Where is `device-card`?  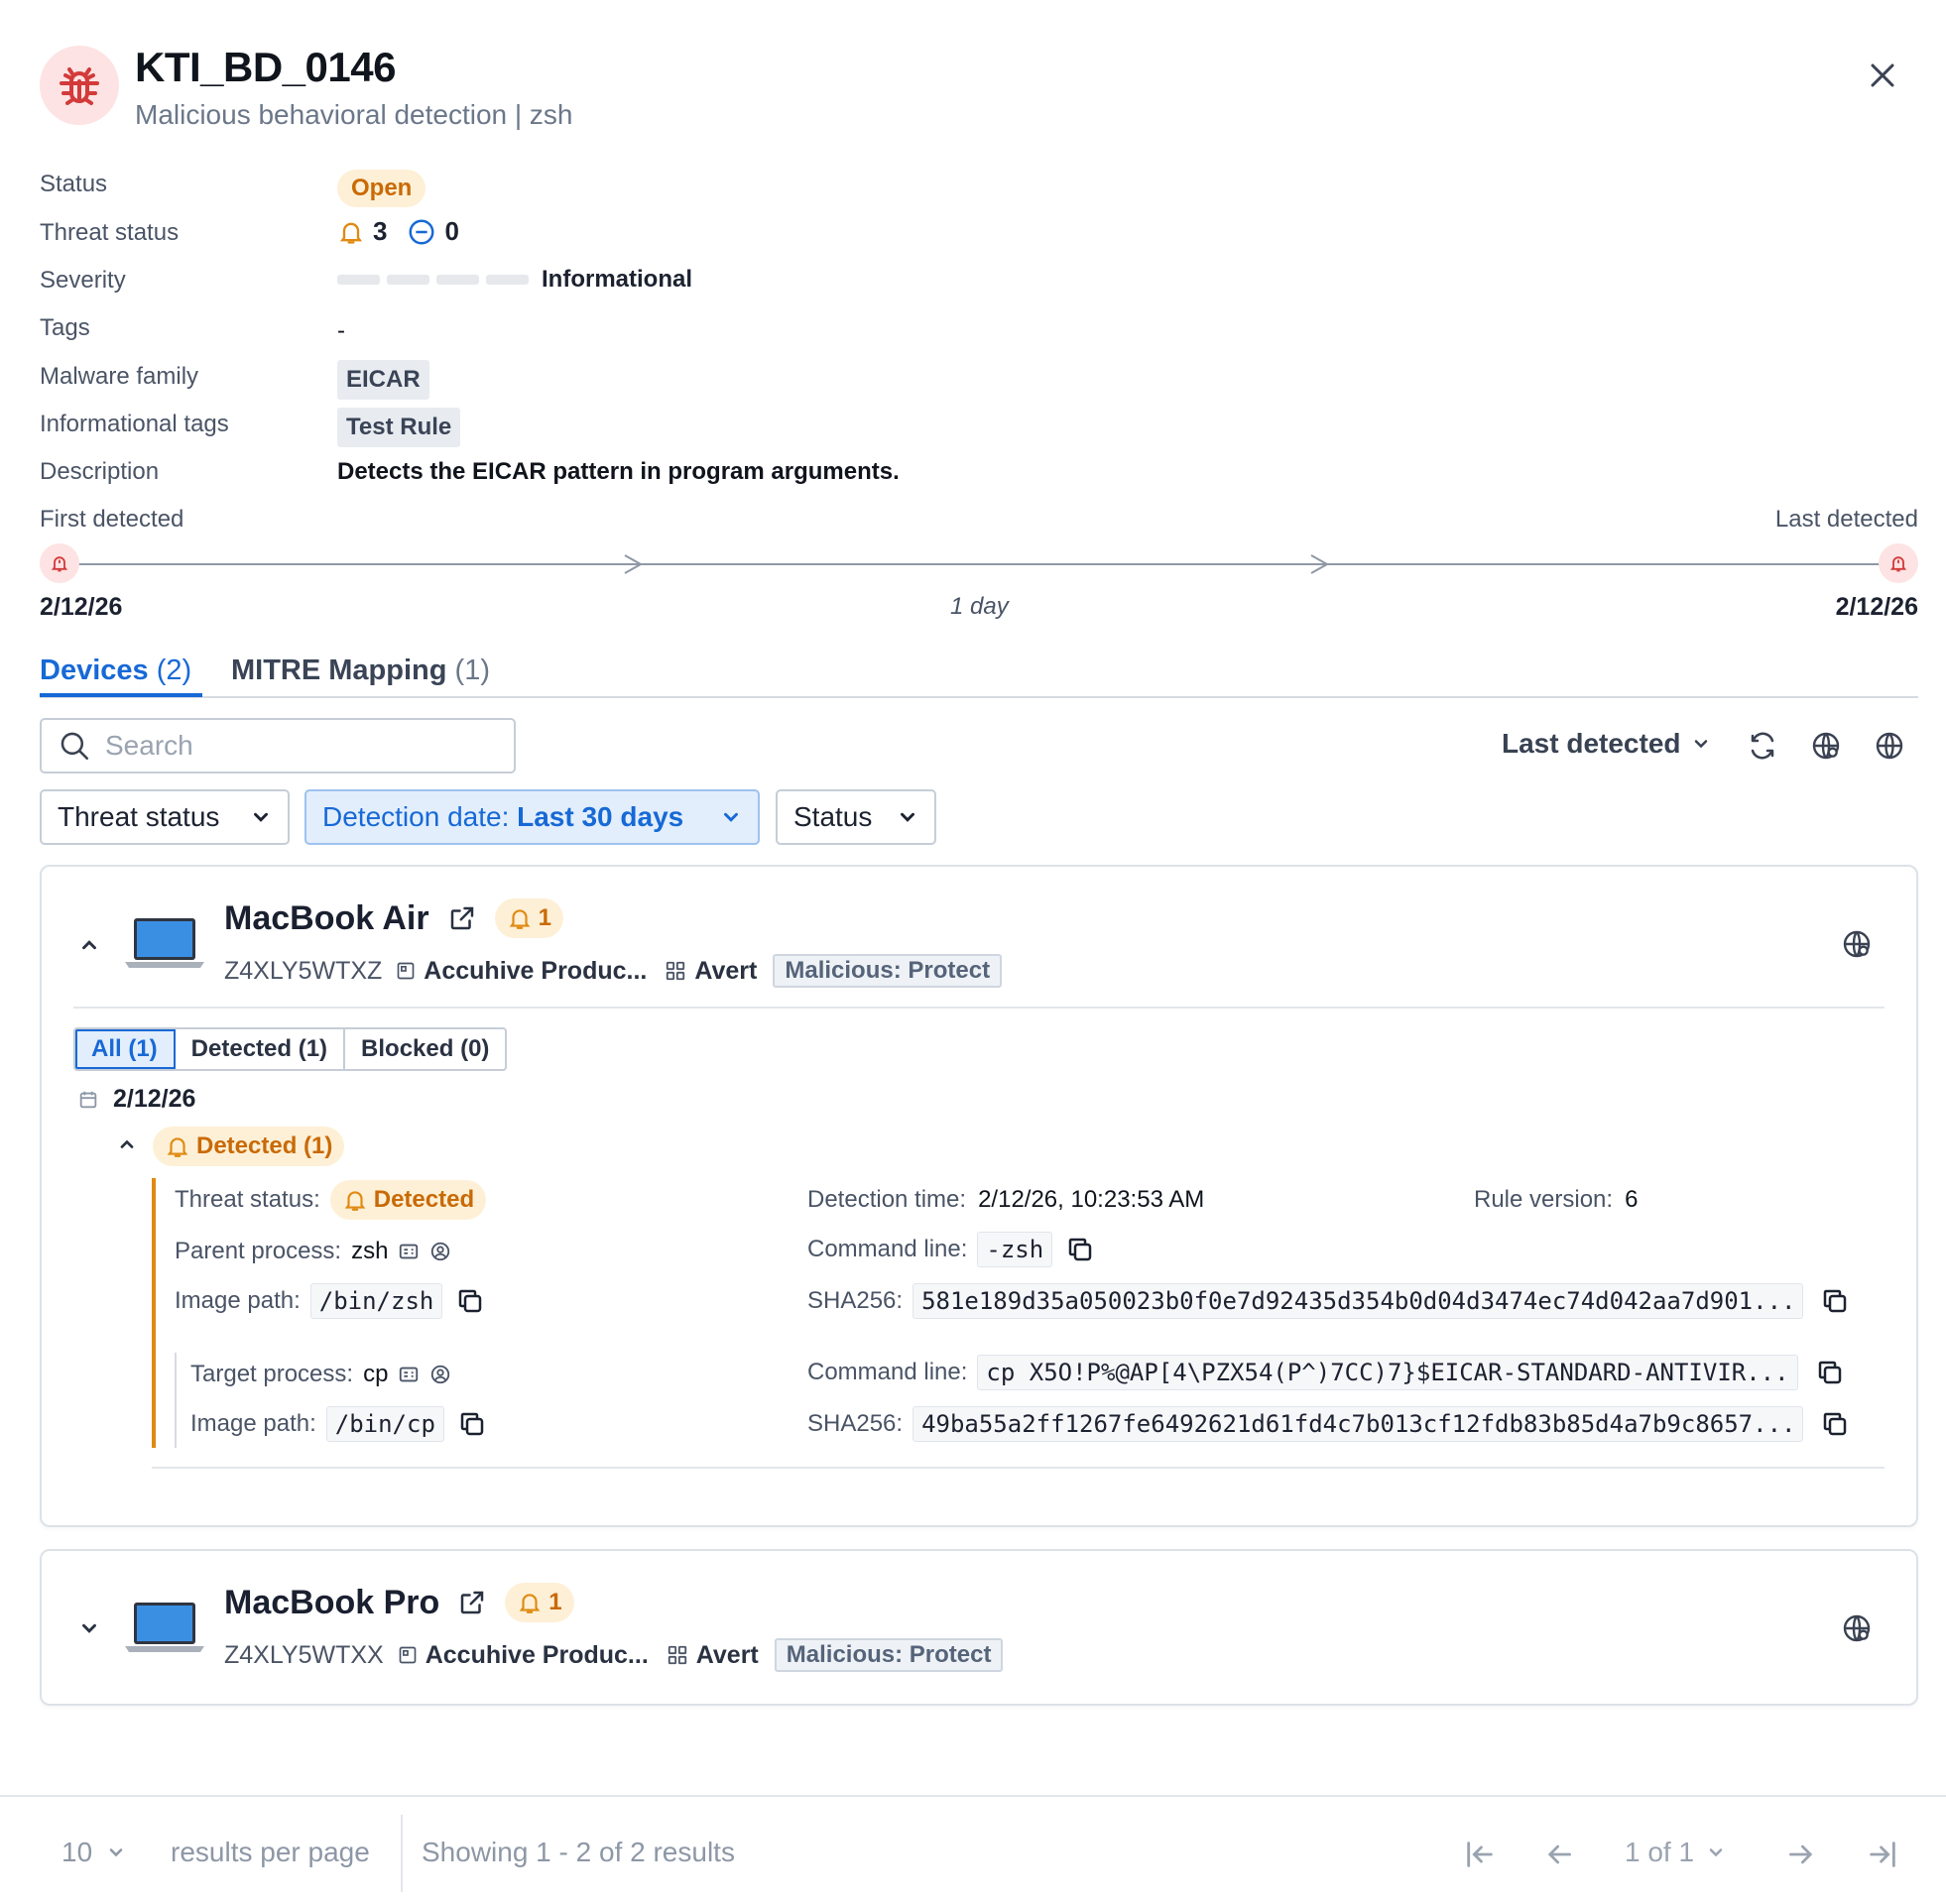
device-card is located at coordinates (979, 1627).